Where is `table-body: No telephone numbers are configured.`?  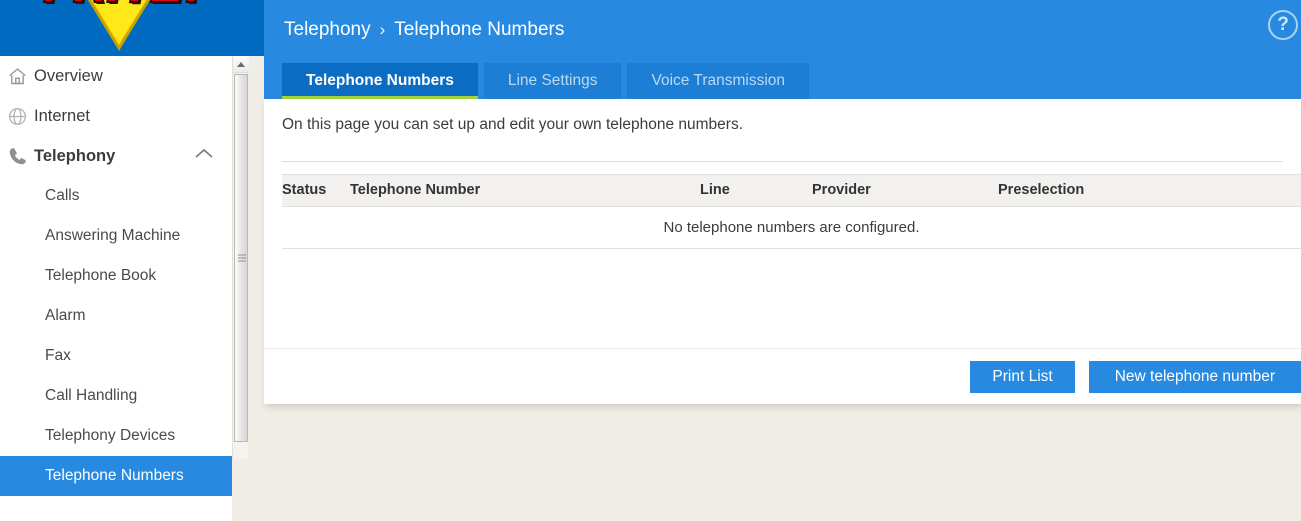 table-body: No telephone numbers are configured. is located at coordinates (791, 227).